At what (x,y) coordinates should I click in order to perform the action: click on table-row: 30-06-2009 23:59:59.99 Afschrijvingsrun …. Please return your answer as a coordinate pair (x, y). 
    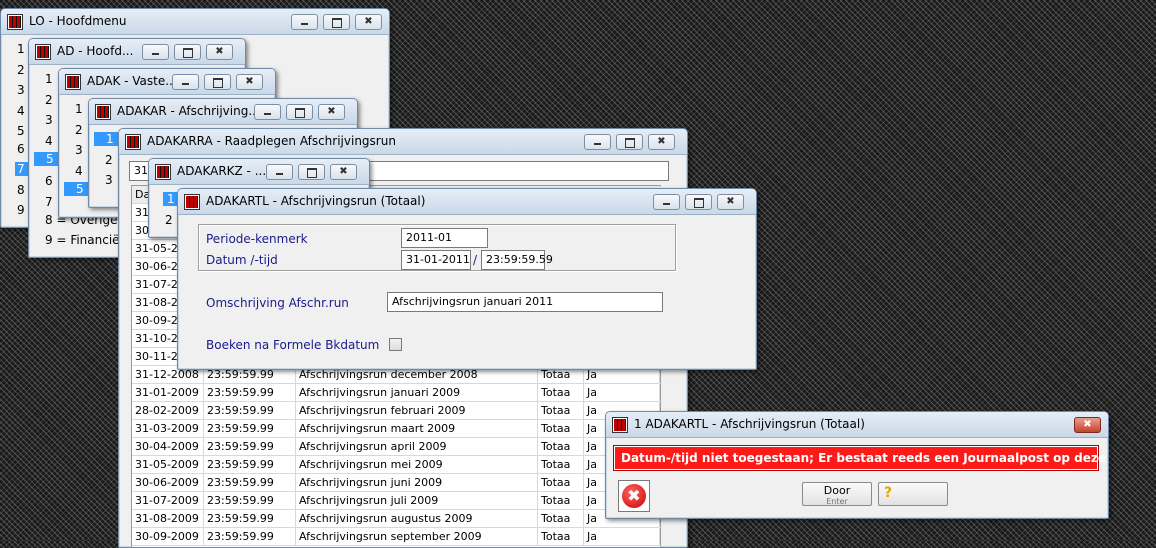
    Looking at the image, I should click on (397, 483).